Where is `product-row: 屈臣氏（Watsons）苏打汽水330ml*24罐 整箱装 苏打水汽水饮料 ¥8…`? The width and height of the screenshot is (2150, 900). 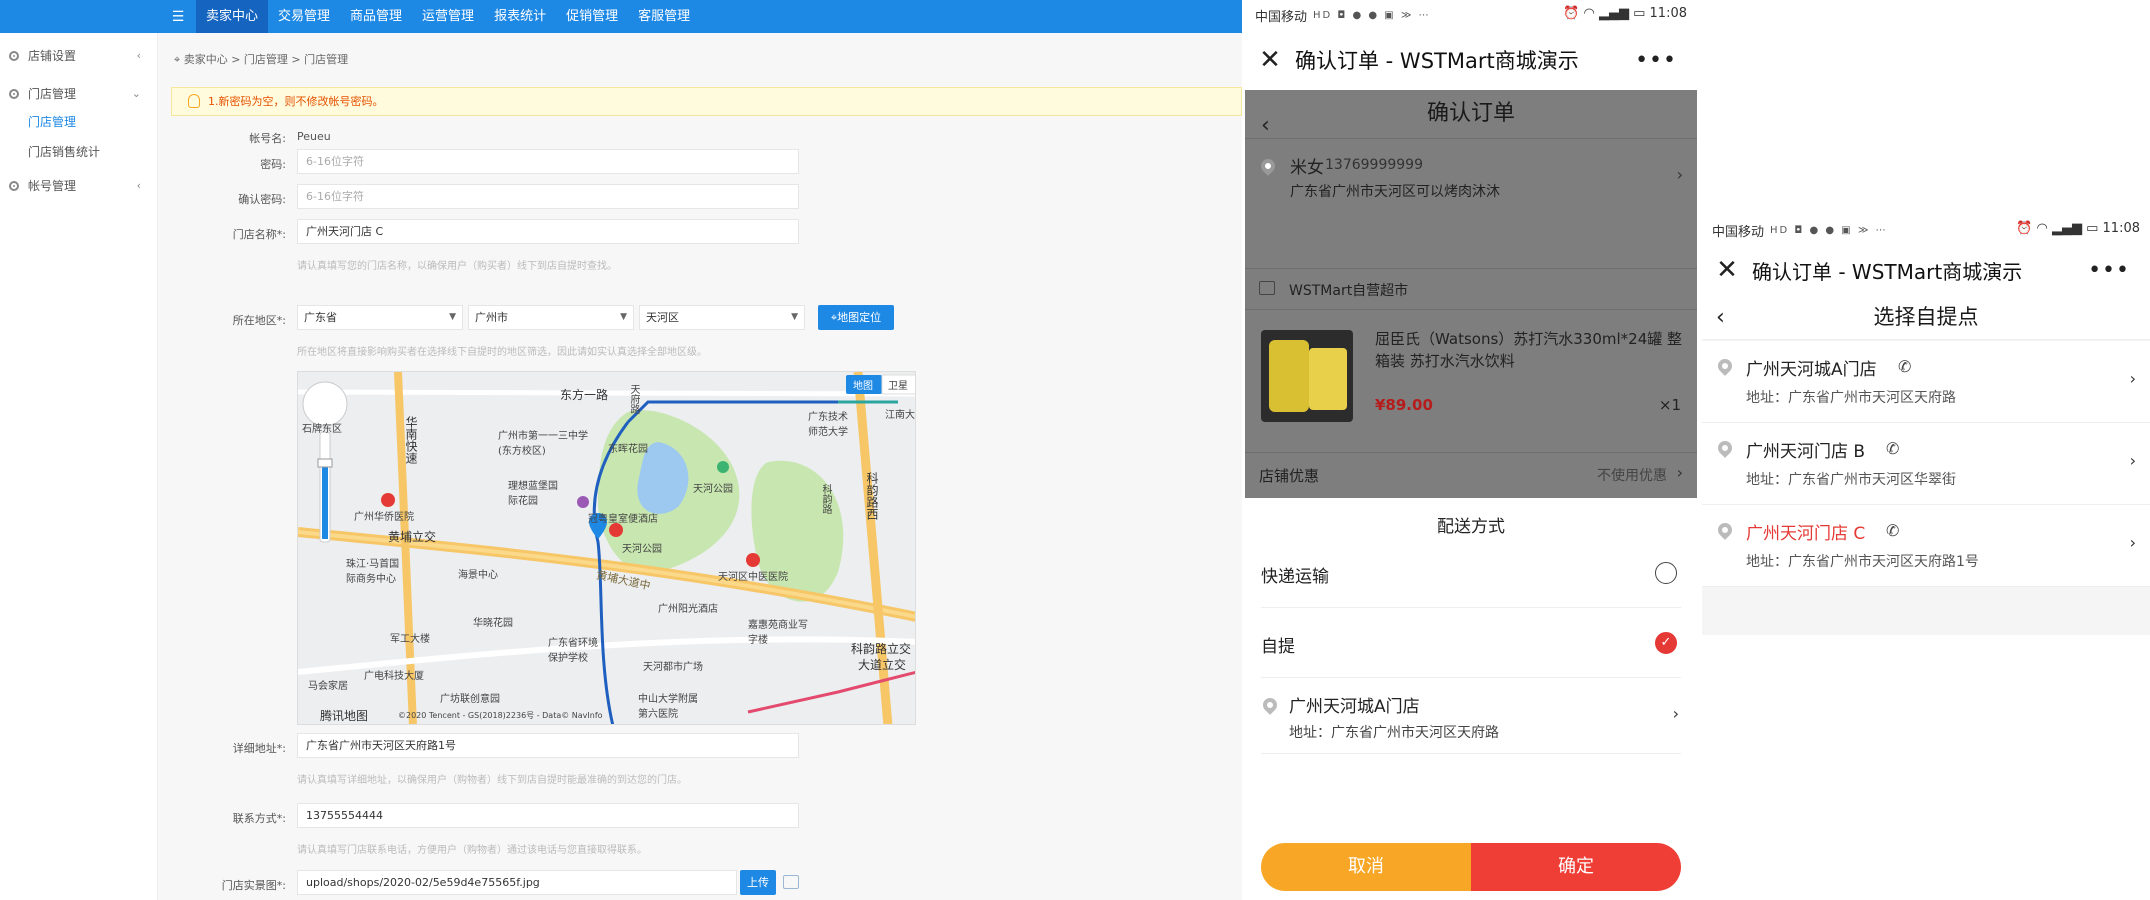
product-row: 屈臣氏（Watsons）苏打汽水330ml*24罐 整箱装 苏打水汽水饮料 ¥8… is located at coordinates (1471, 372).